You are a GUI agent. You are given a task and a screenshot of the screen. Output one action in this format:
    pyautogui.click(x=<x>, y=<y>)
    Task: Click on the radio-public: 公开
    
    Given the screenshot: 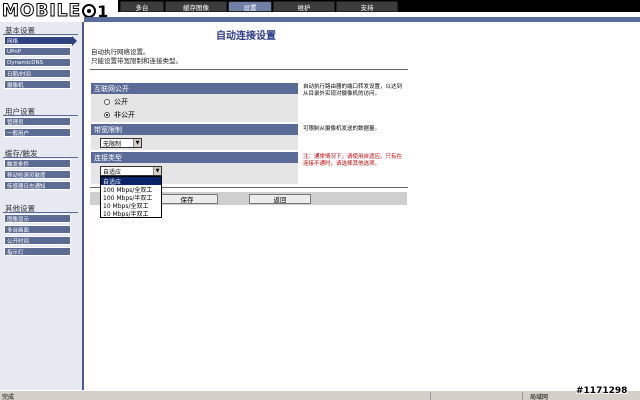 What is the action you would take?
    pyautogui.click(x=116, y=102)
    